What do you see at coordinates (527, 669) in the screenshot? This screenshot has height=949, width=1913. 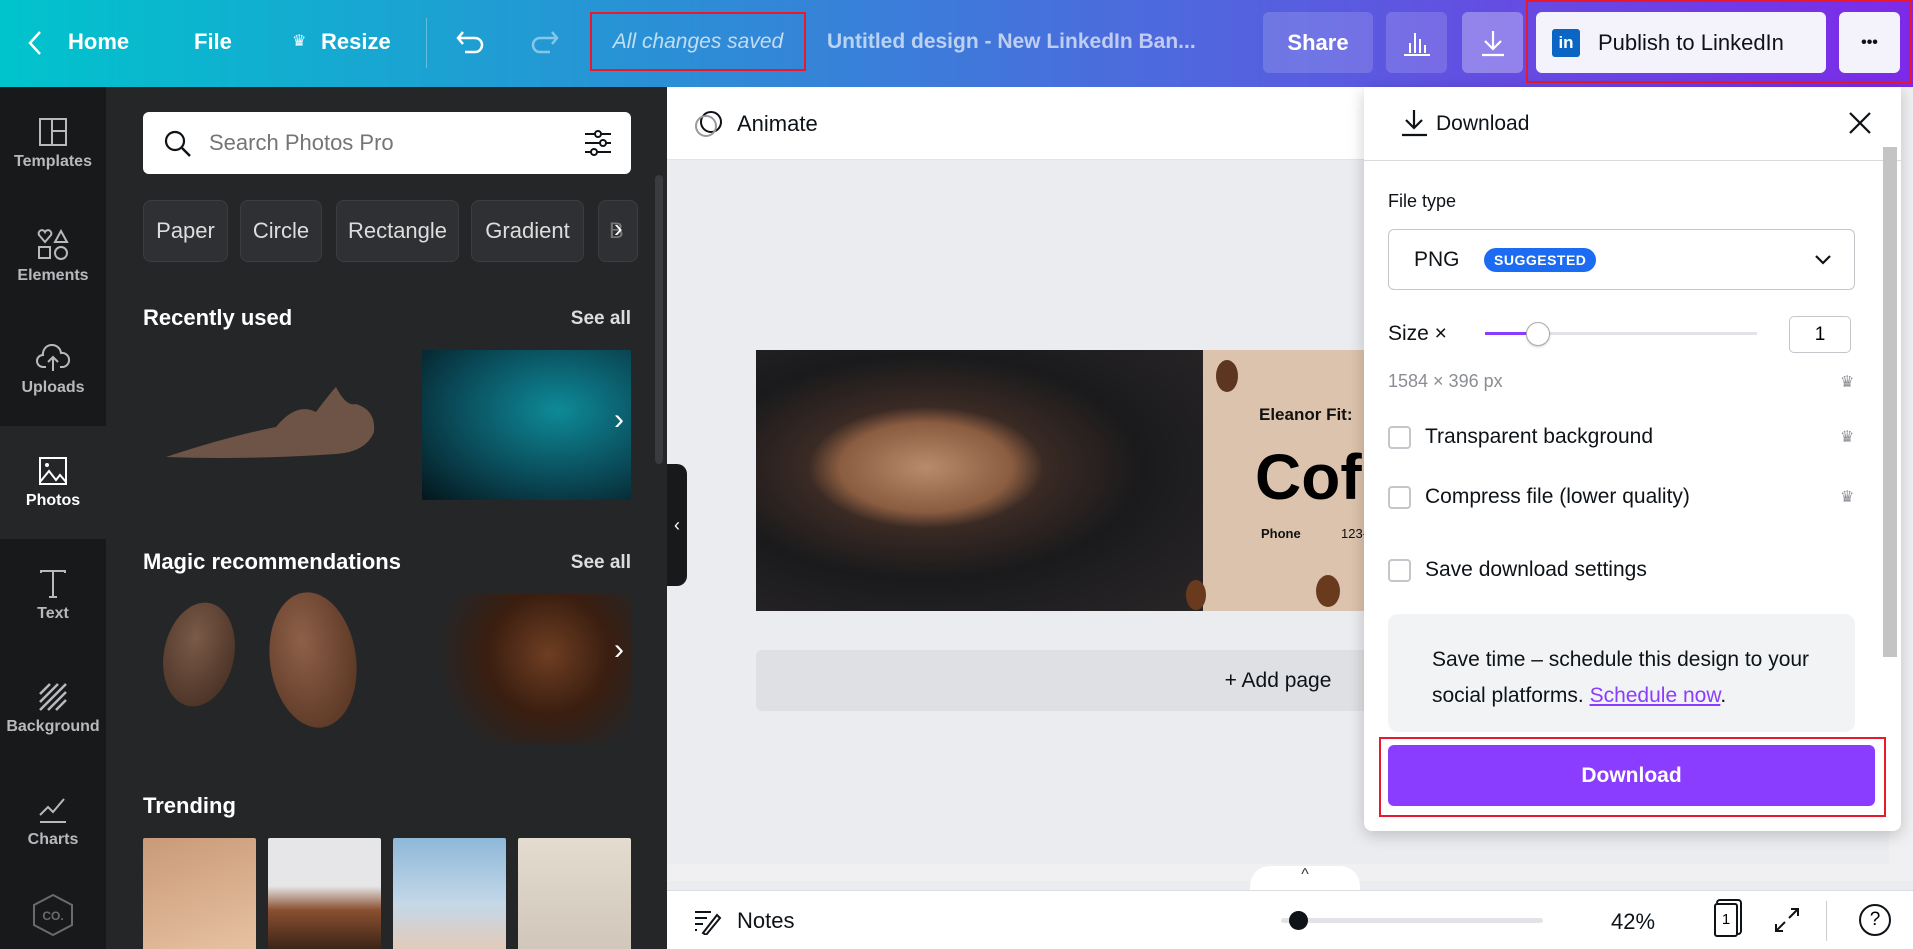 I see `coffee-beans-photo` at bounding box center [527, 669].